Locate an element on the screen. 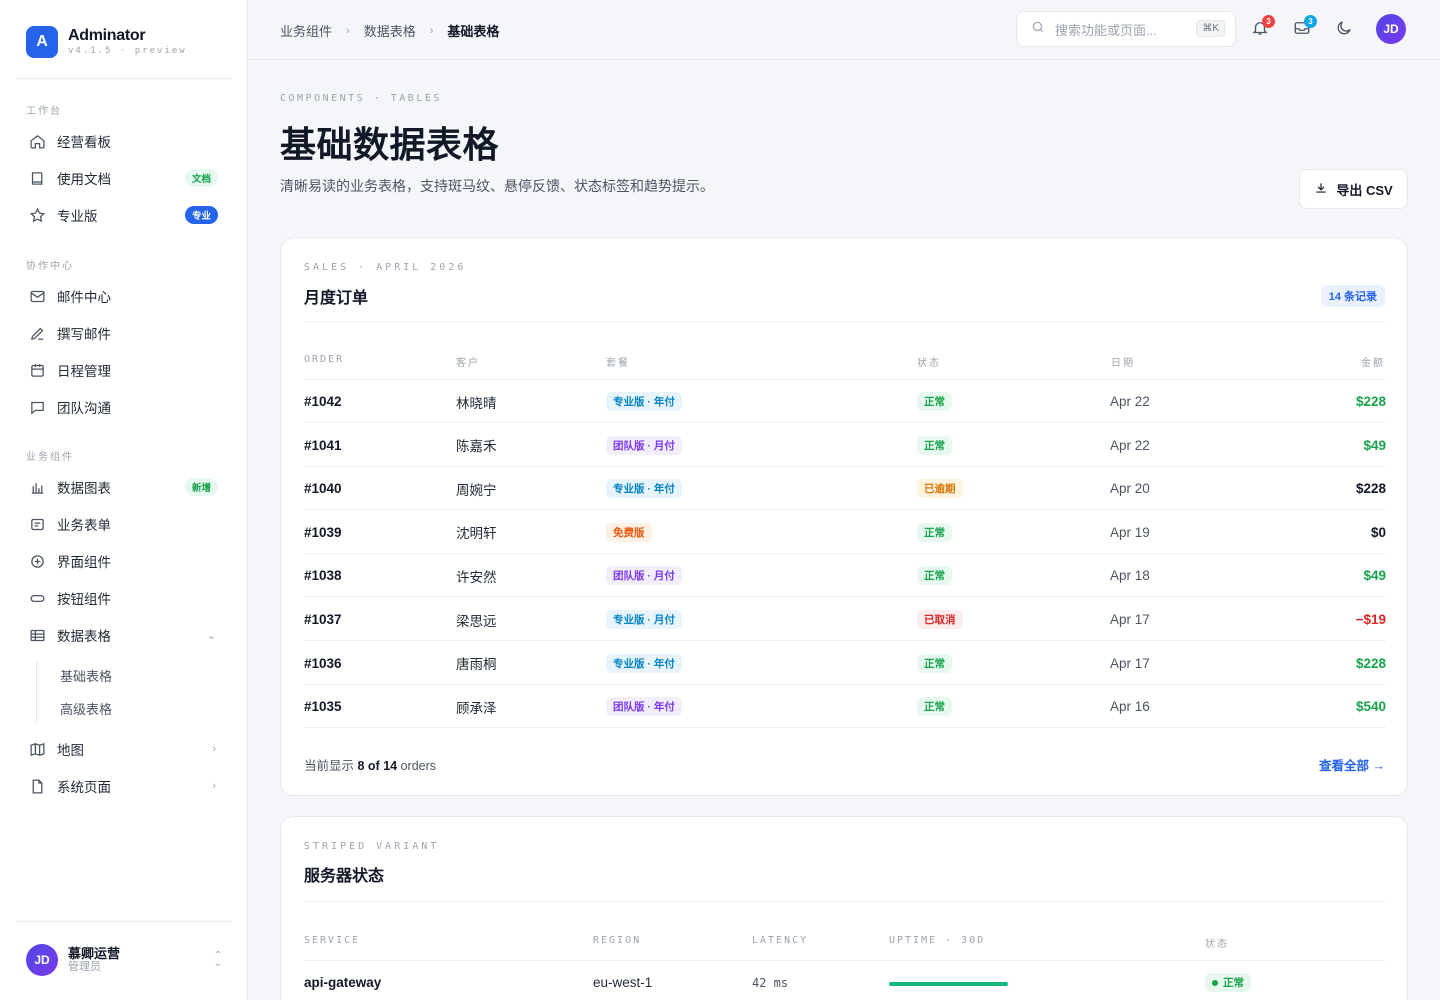 This screenshot has width=1440, height=1000. table-row: #1041 陈嘉禾 团队版 · 月付 正常 Apr 22 $49 is located at coordinates (845, 445).